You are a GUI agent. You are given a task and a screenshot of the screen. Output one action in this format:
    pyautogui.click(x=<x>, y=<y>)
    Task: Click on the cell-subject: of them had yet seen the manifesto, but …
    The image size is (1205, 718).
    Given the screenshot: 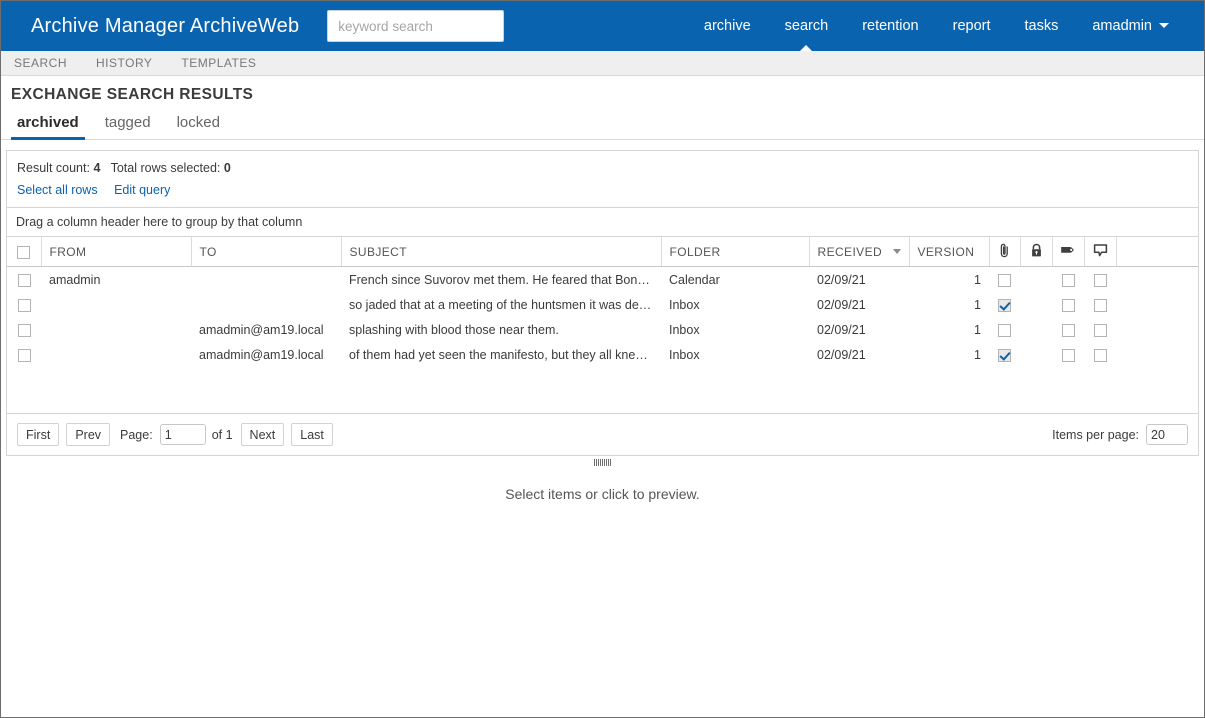 What is the action you would take?
    pyautogui.click(x=505, y=354)
    